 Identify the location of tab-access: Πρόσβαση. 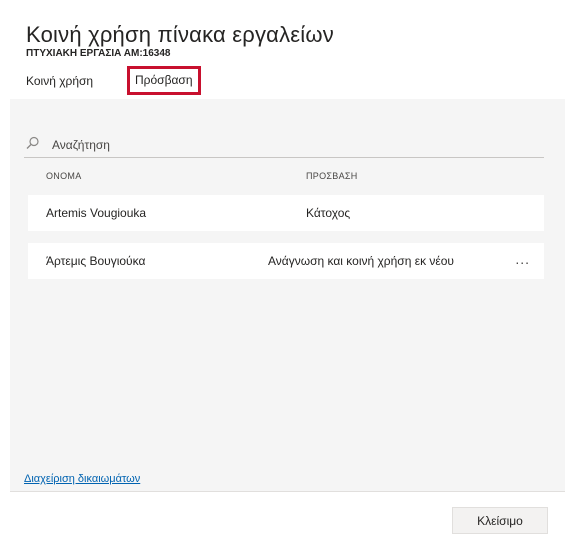
(164, 80).